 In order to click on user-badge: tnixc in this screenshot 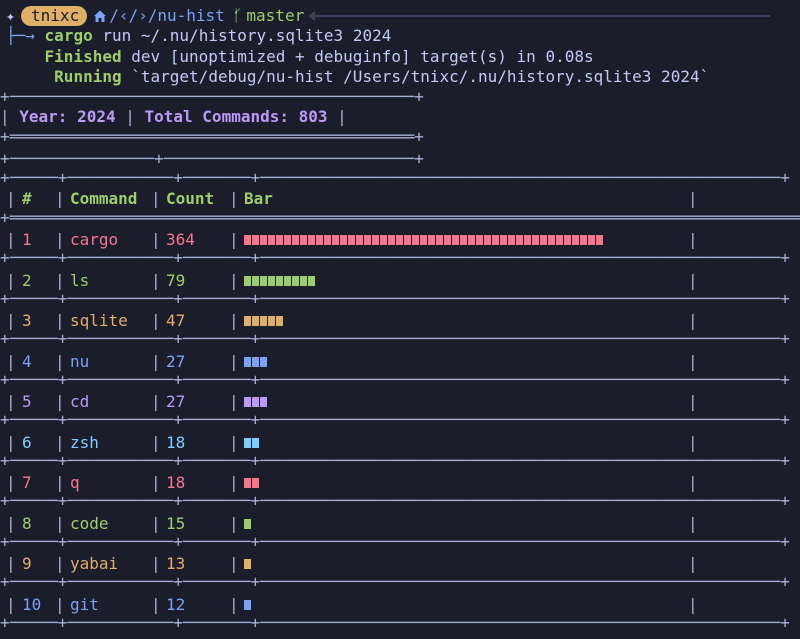, I will do `click(54, 16)`.